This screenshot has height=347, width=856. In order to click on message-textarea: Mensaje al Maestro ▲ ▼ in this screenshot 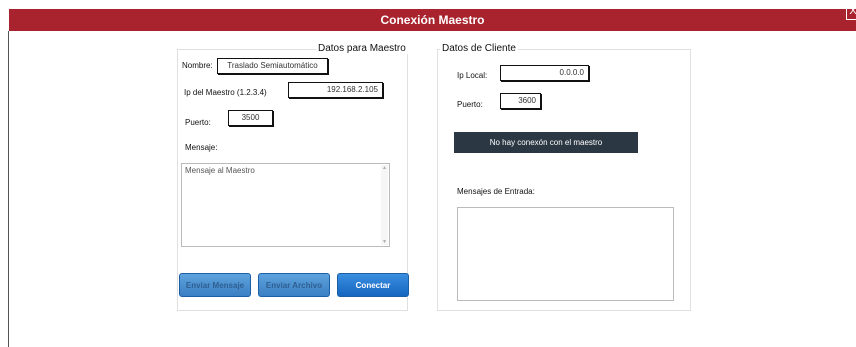, I will do `click(285, 205)`.